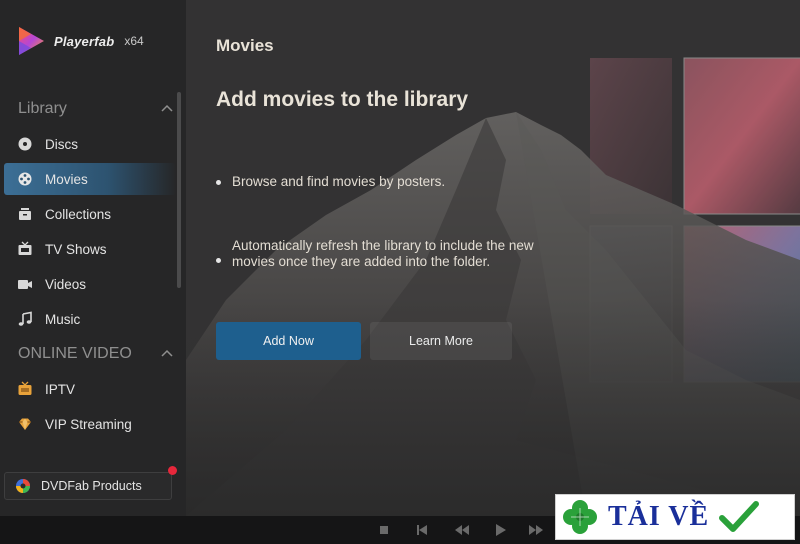 The height and width of the screenshot is (544, 800). What do you see at coordinates (90, 179) in the screenshot?
I see `sidebar-item-movies: Movies` at bounding box center [90, 179].